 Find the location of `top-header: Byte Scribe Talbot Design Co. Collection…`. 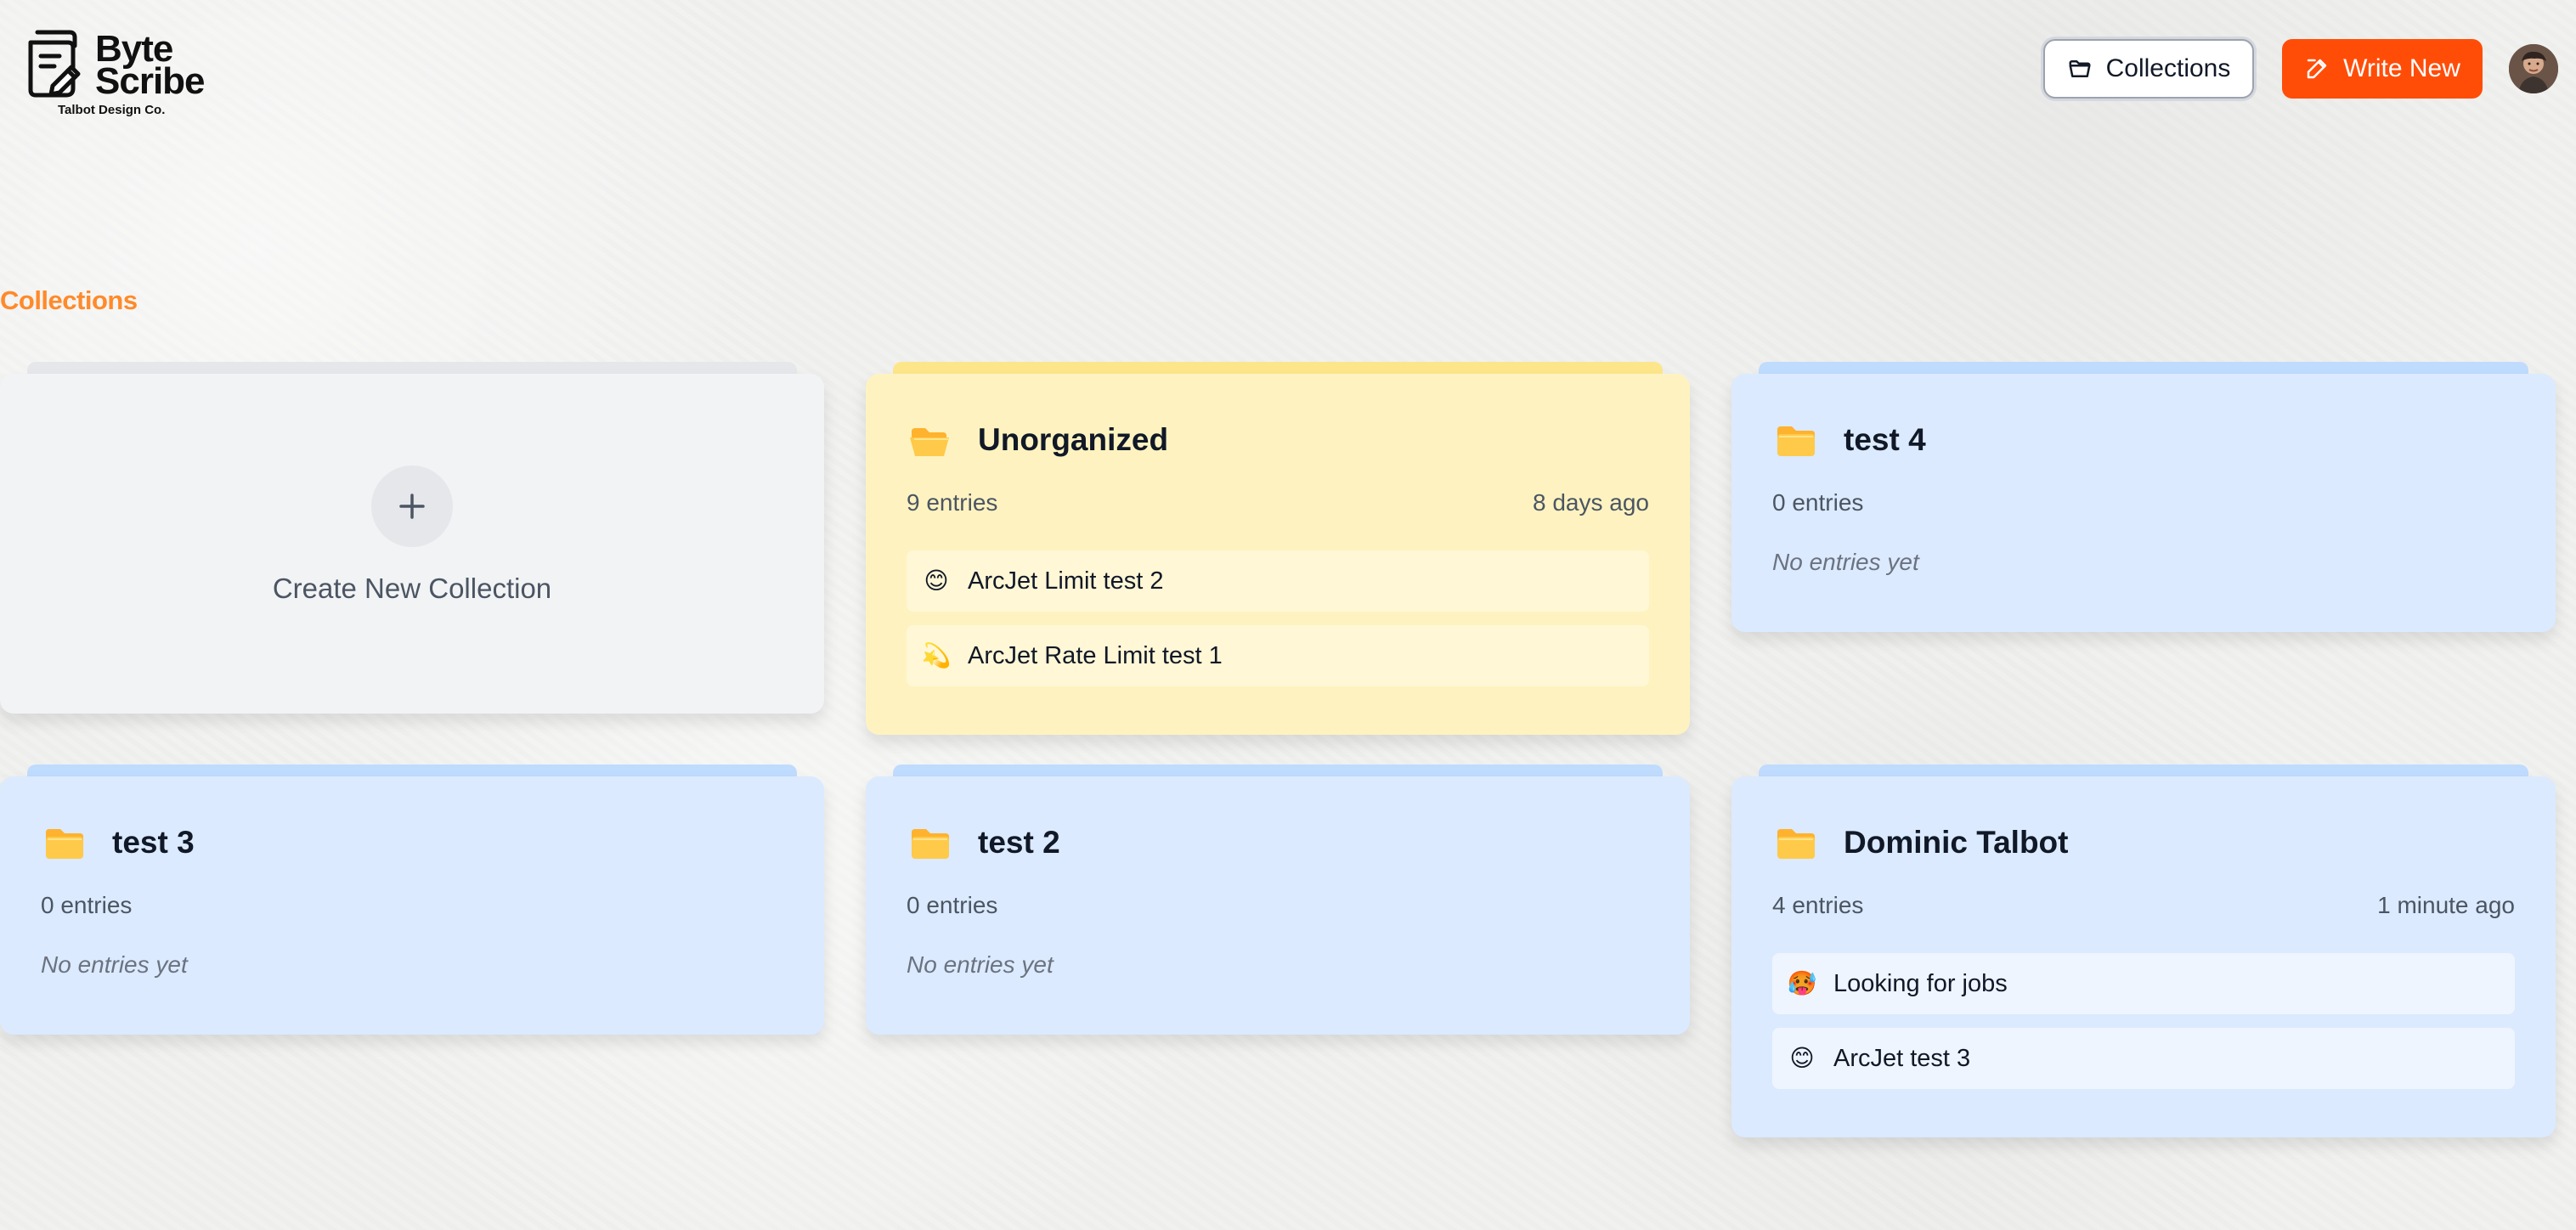

top-header: Byte Scribe Talbot Design Co. Collection… is located at coordinates (1288, 68).